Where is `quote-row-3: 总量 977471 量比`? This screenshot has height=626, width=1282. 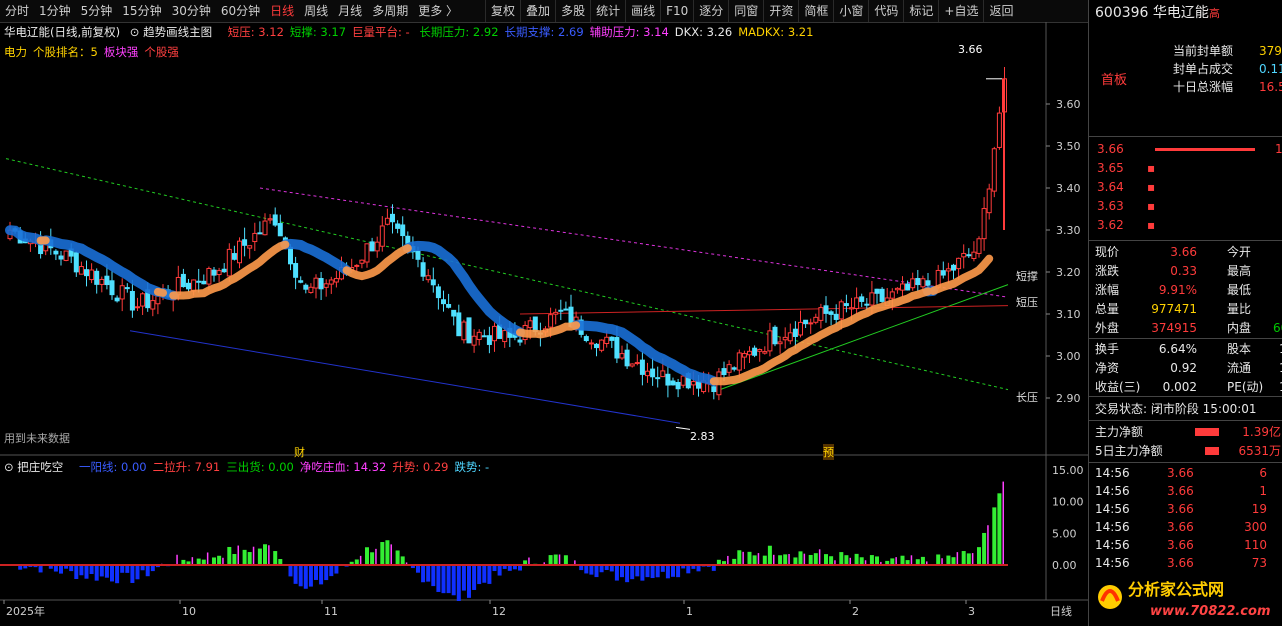
quote-row-3: 总量 977471 量比 is located at coordinates (1173, 309).